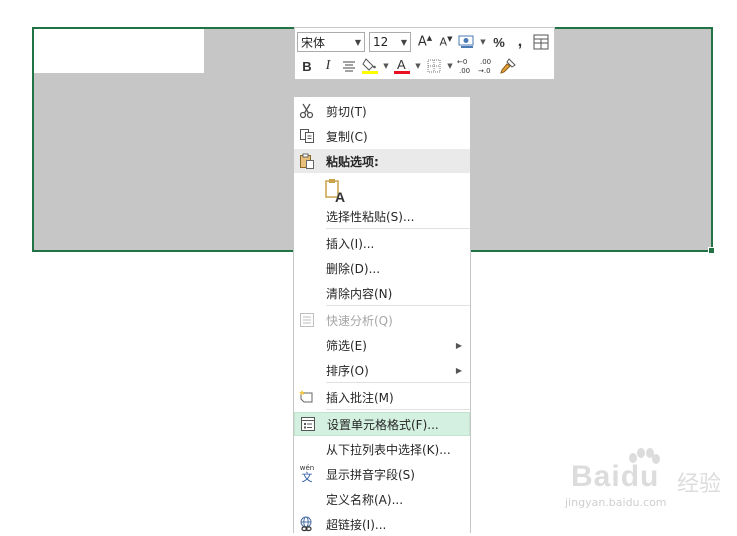 The width and height of the screenshot is (737, 536). I want to click on font-name-value: 宋体, so click(313, 42).